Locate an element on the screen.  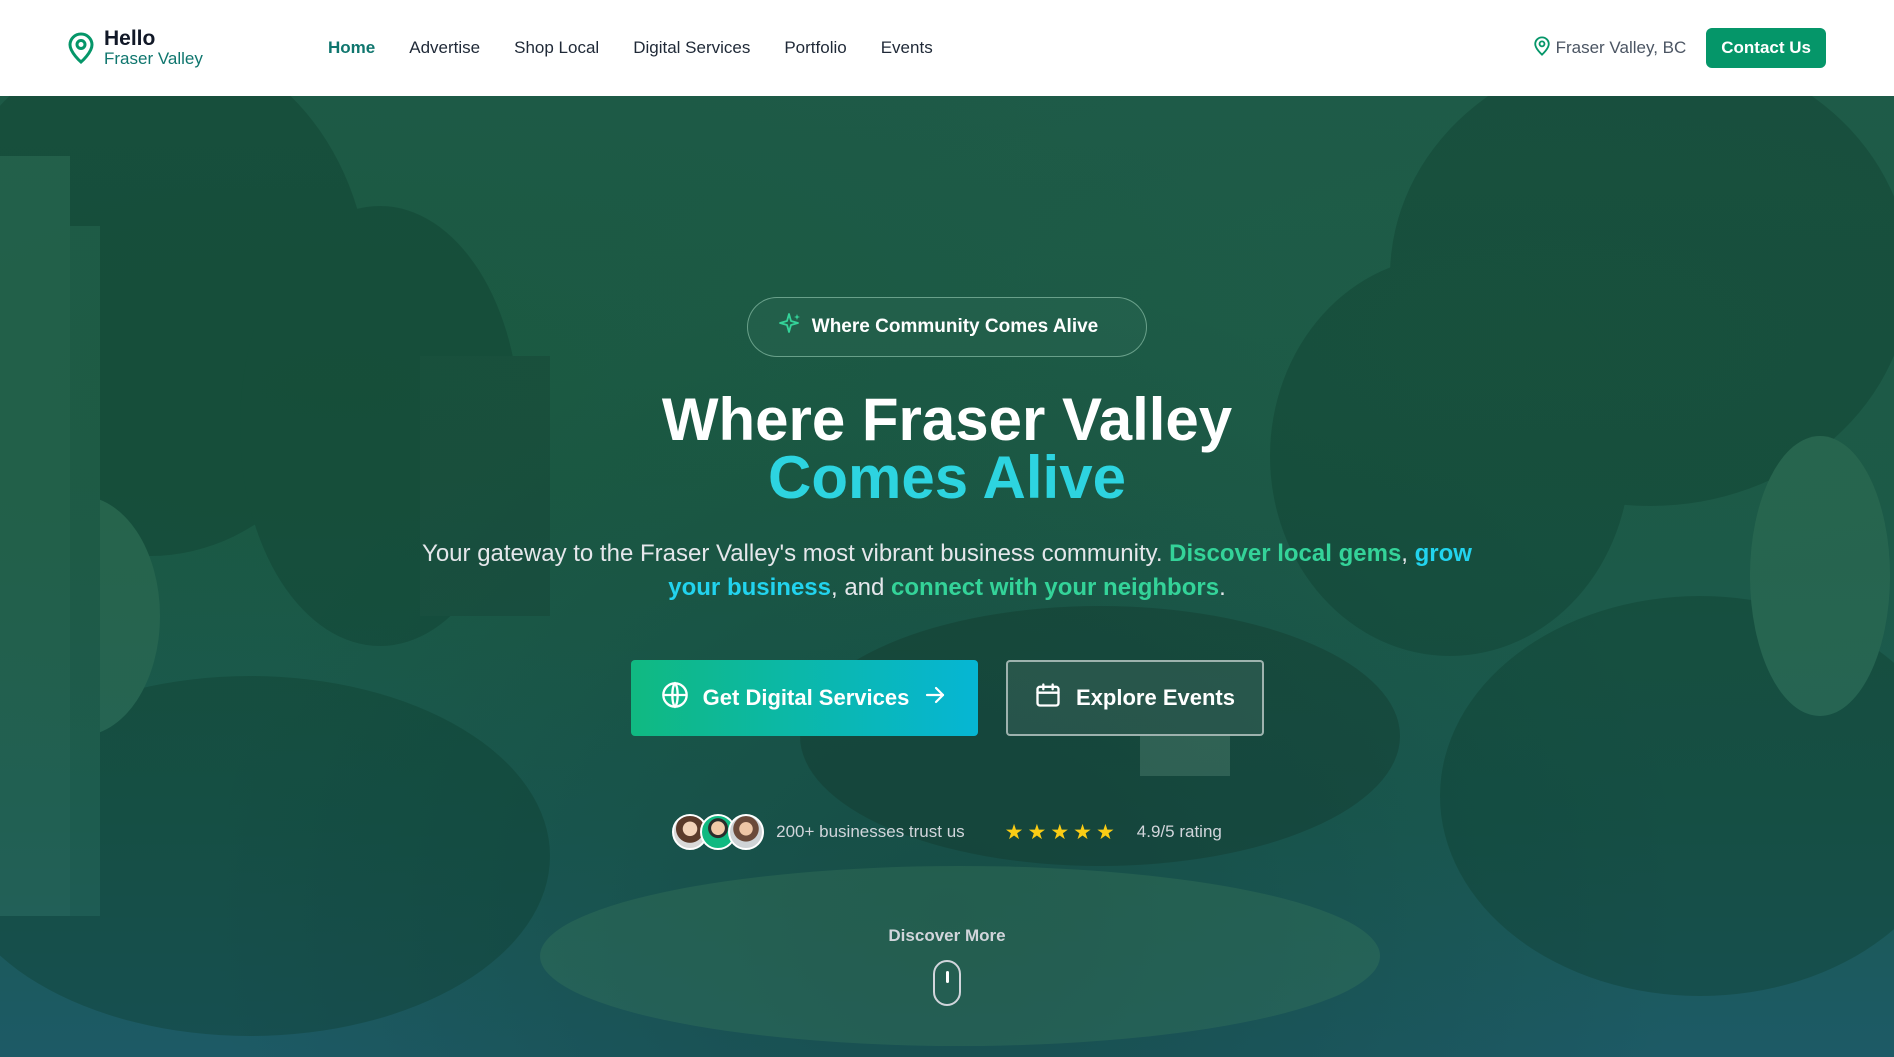
header-actions: Fraser Valley, BC Contact Us is located at coordinates (1679, 48).